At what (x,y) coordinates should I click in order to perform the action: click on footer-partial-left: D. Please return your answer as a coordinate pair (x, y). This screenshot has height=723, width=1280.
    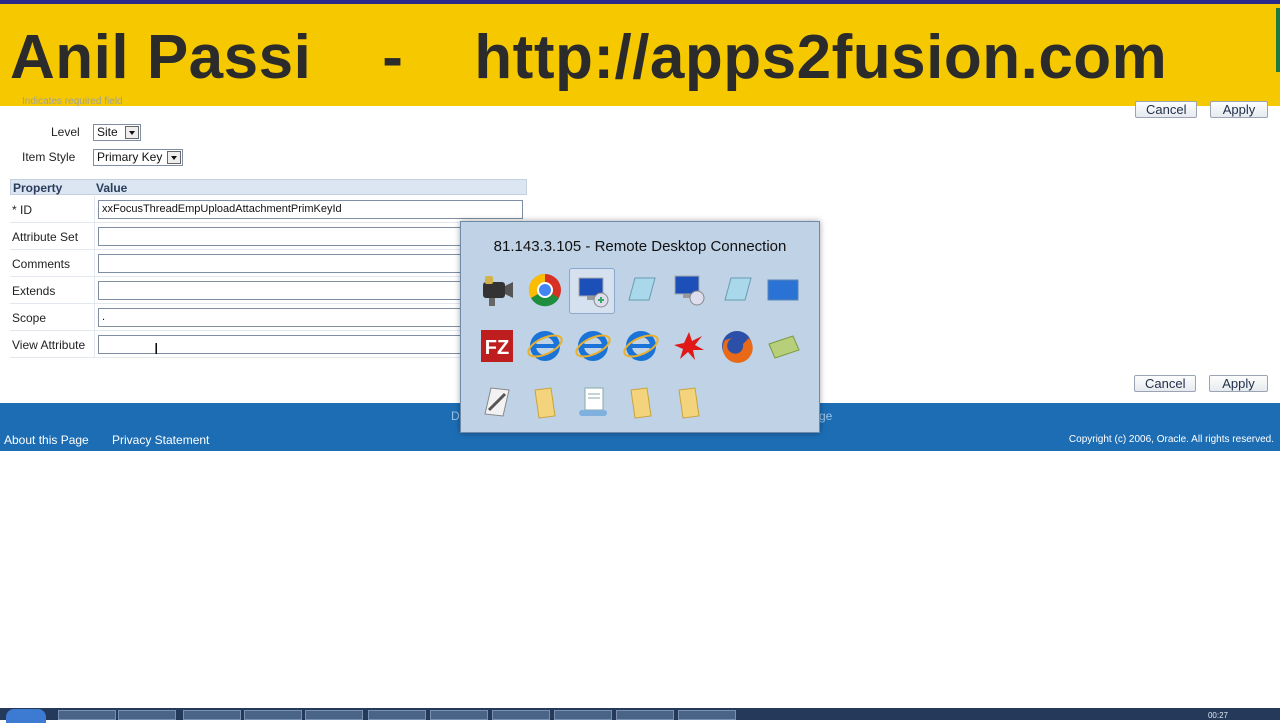
    Looking at the image, I should click on (455, 416).